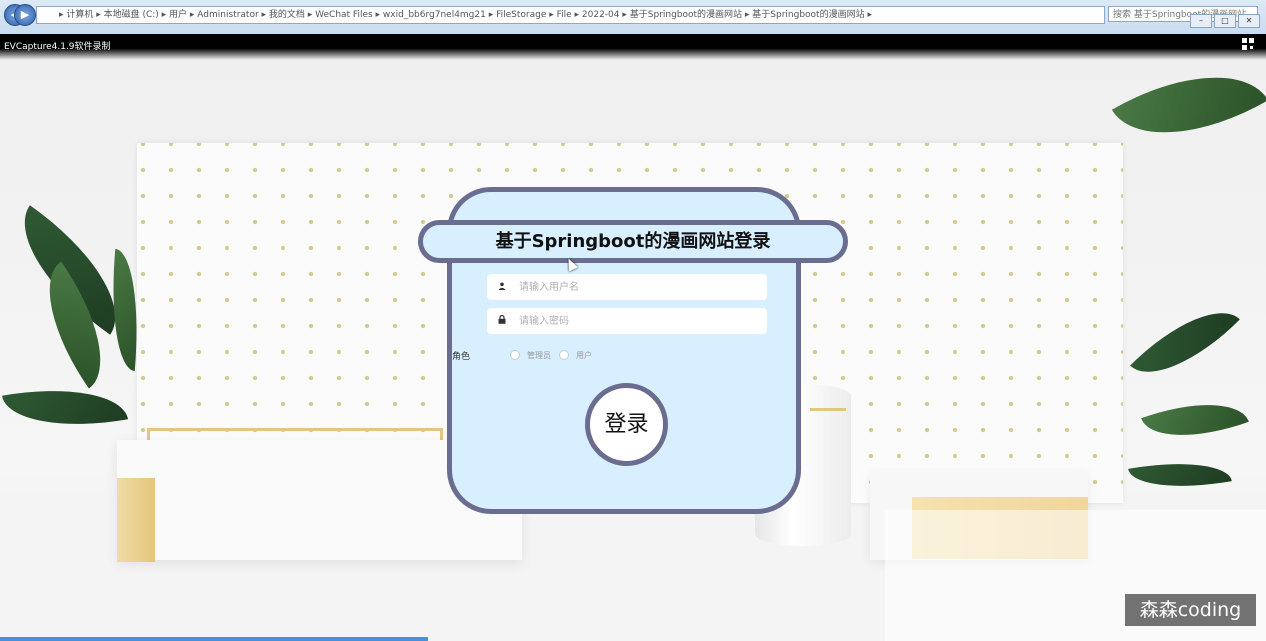 The height and width of the screenshot is (641, 1266). I want to click on password-input, so click(639, 321).